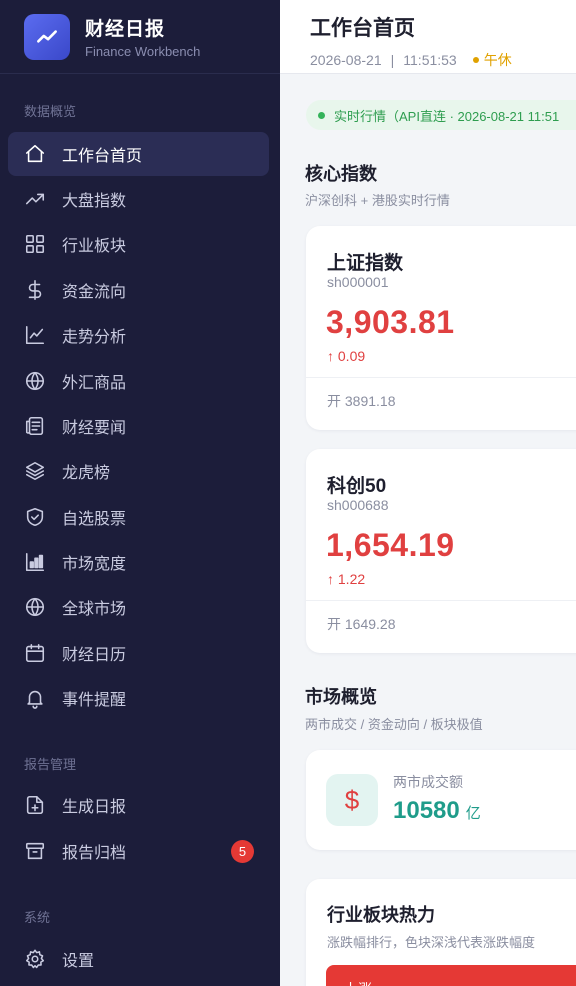  Describe the element at coordinates (428, 782) in the screenshot. I see `volume-label: 两市成交额` at that location.